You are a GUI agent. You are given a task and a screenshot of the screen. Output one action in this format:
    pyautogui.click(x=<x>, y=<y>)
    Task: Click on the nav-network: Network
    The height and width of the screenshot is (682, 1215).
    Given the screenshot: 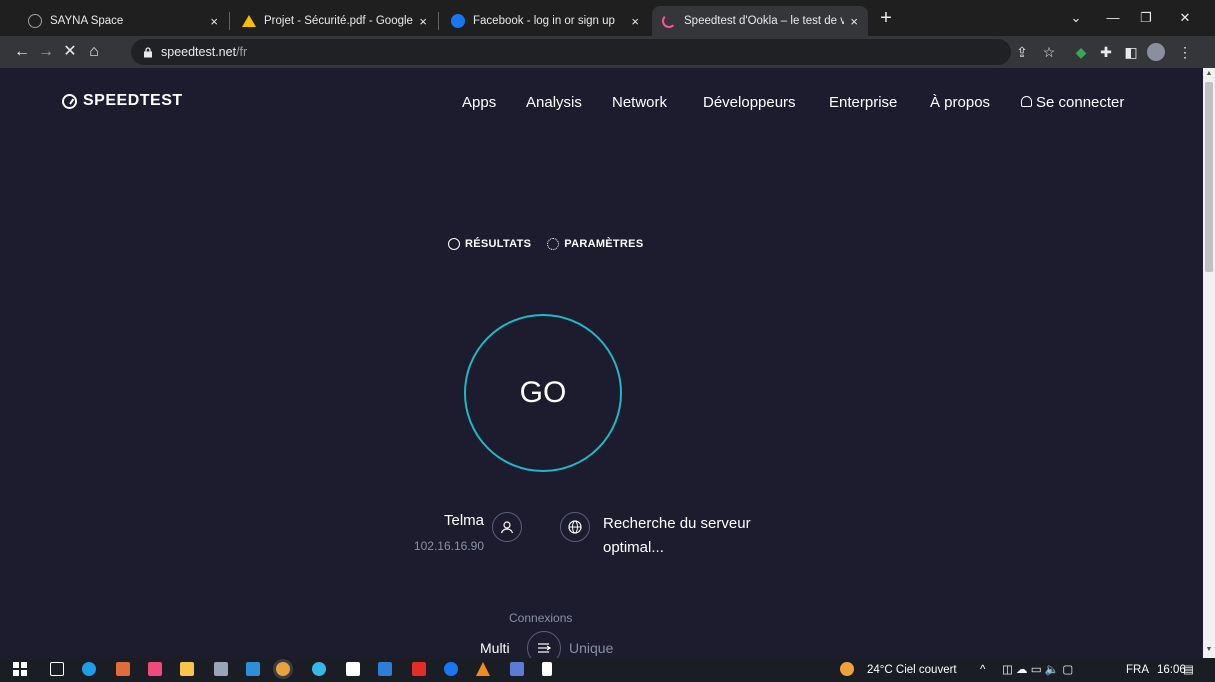 What is the action you would take?
    pyautogui.click(x=639, y=102)
    